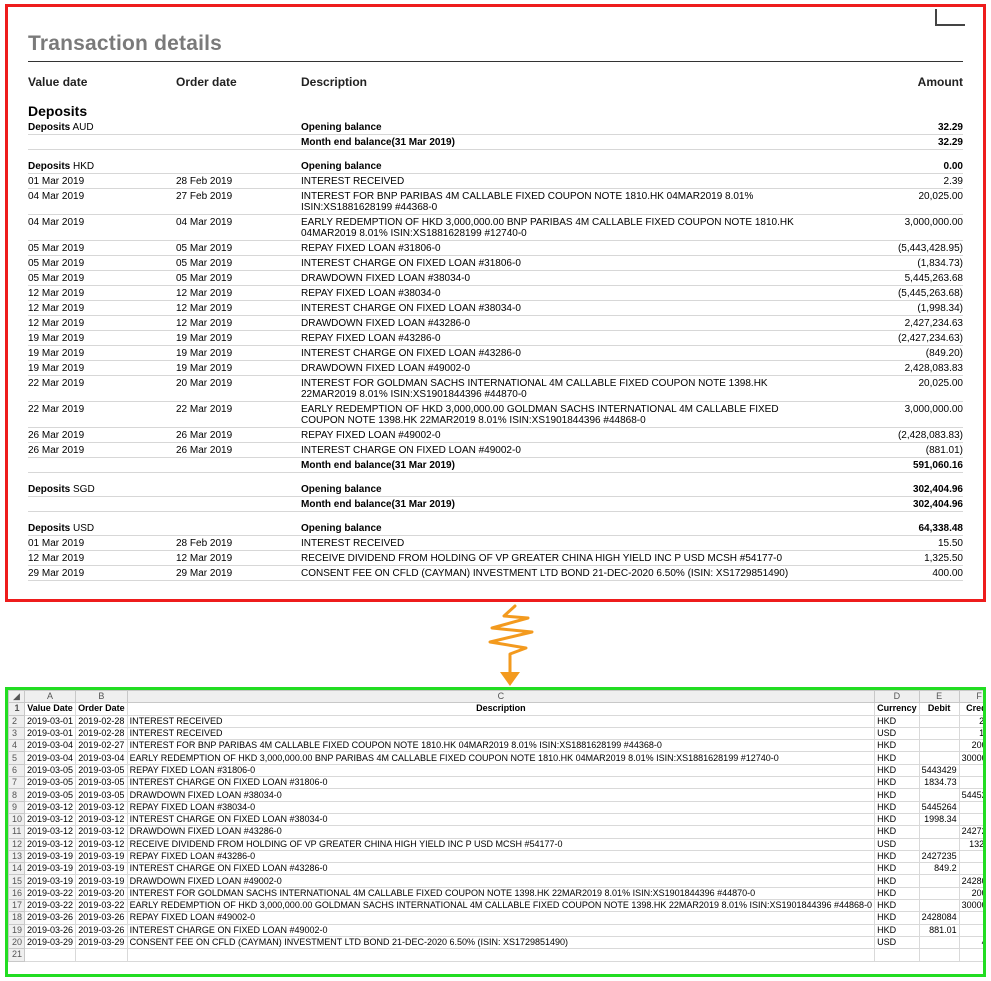  Describe the element at coordinates (17, 709) in the screenshot. I see `row-number: 1` at that location.